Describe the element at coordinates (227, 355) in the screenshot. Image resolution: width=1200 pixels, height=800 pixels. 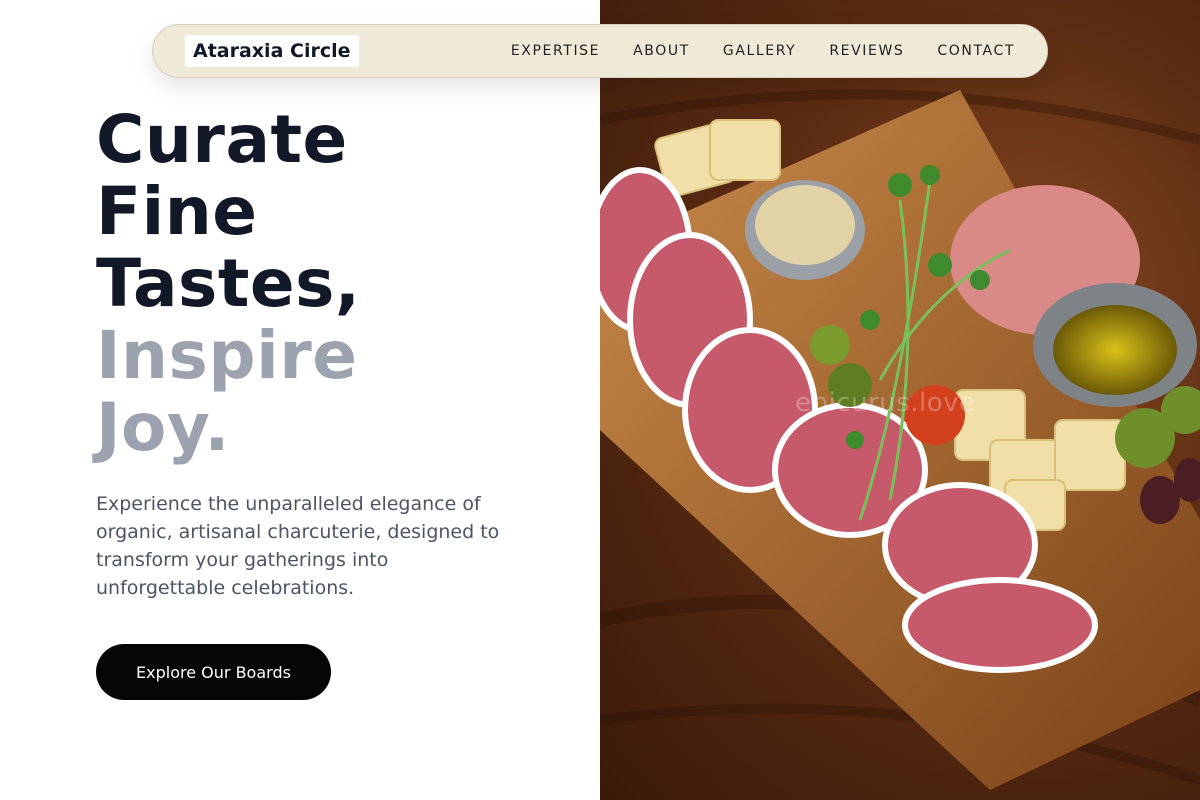
I see `headline-line-accent: Inspire` at that location.